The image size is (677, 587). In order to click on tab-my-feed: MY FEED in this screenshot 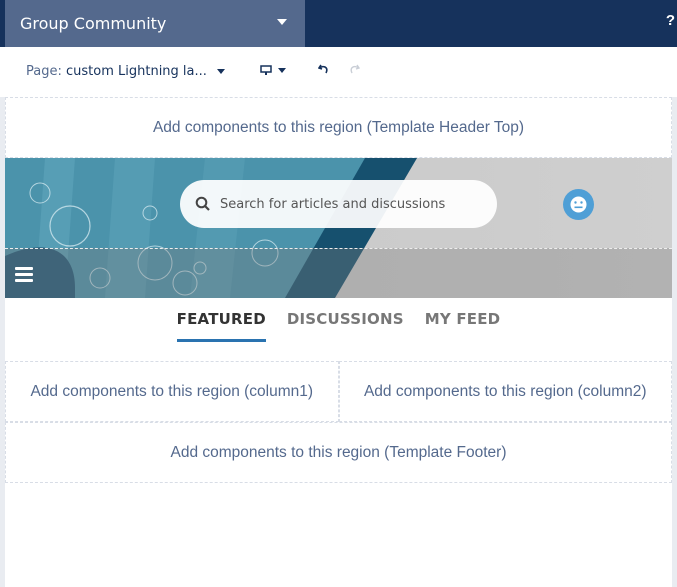, I will do `click(463, 326)`.